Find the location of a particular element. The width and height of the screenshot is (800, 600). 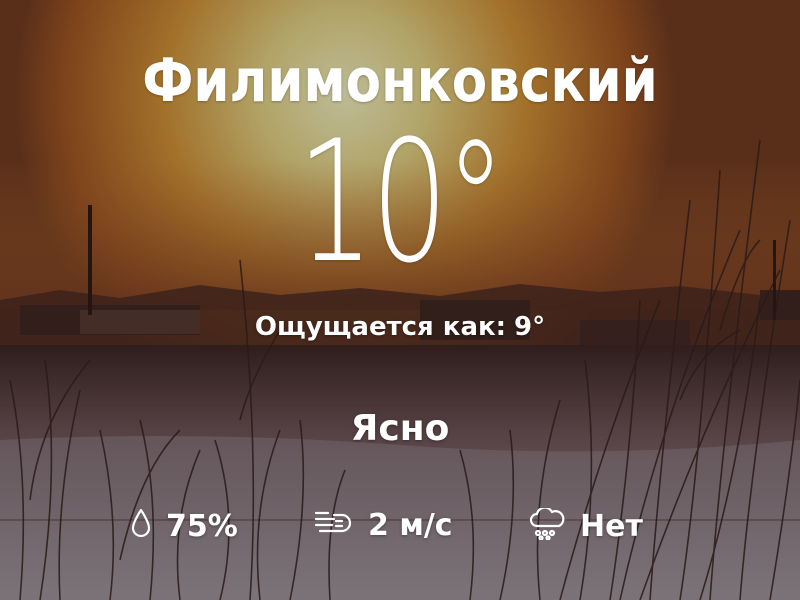

humidity-value: 75% is located at coordinates (202, 526).